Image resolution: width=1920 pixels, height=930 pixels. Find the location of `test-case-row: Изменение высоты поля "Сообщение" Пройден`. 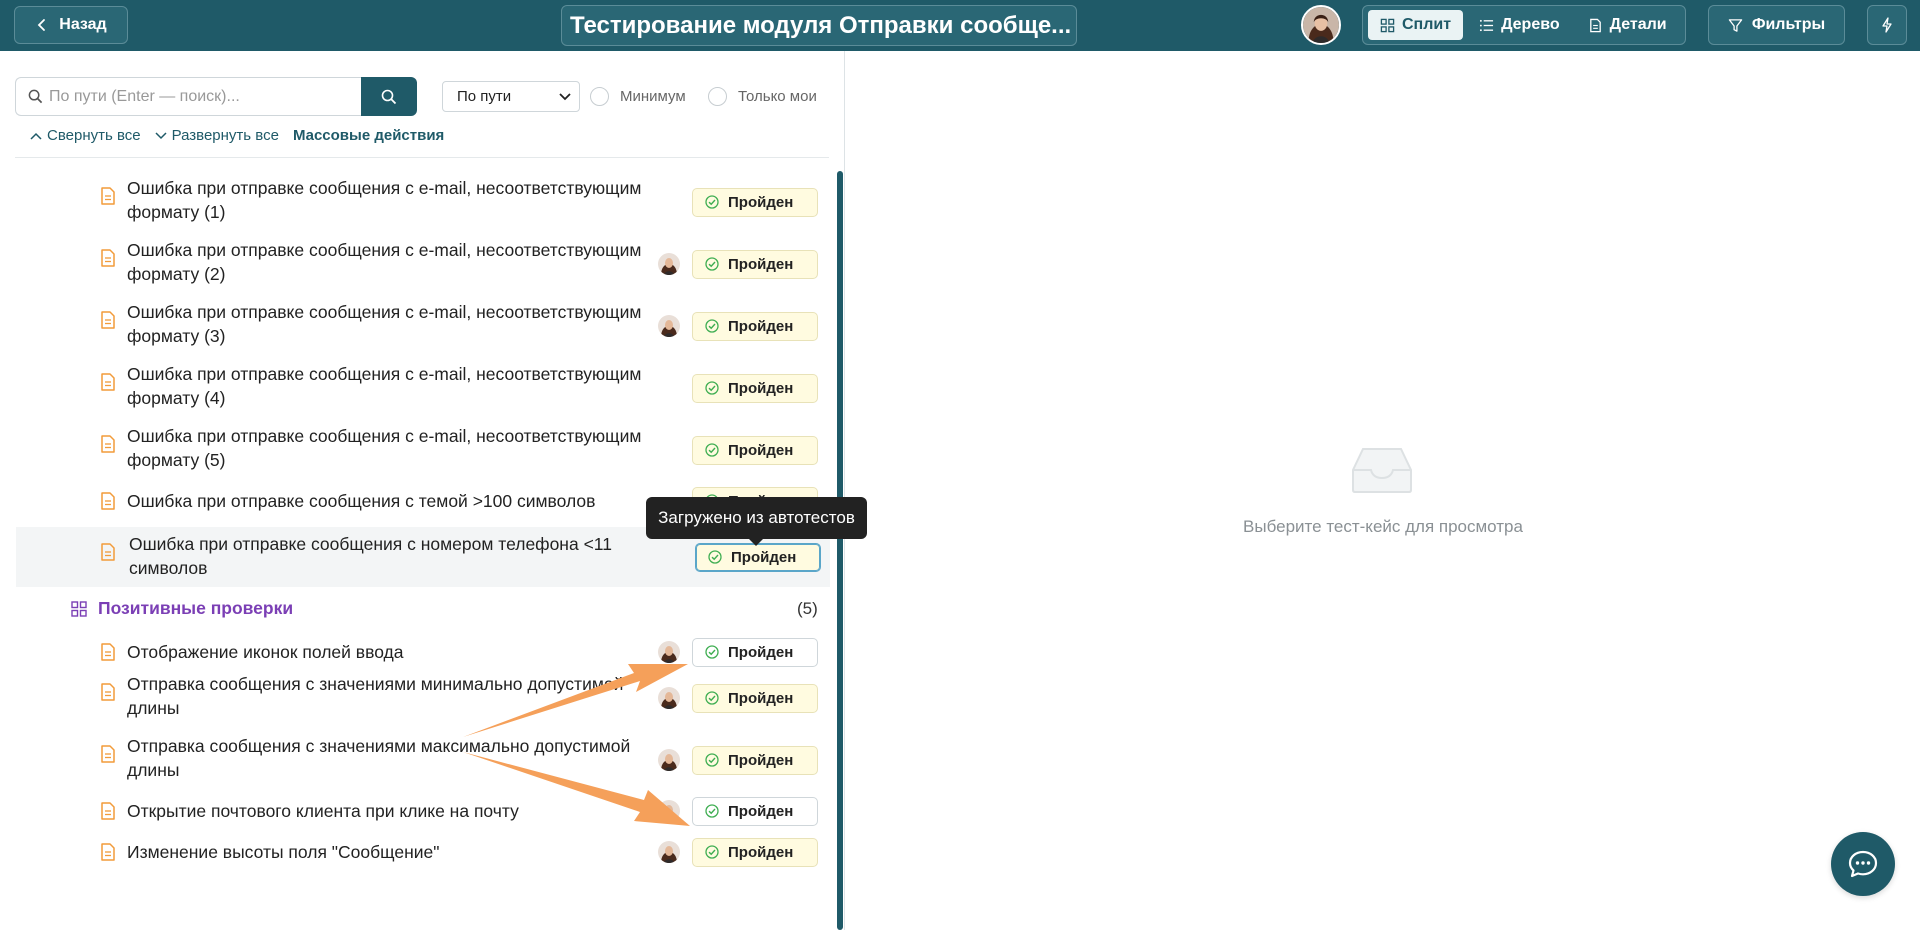

test-case-row: Изменение высоты поля "Сообщение" Пройден is located at coordinates (423, 852).